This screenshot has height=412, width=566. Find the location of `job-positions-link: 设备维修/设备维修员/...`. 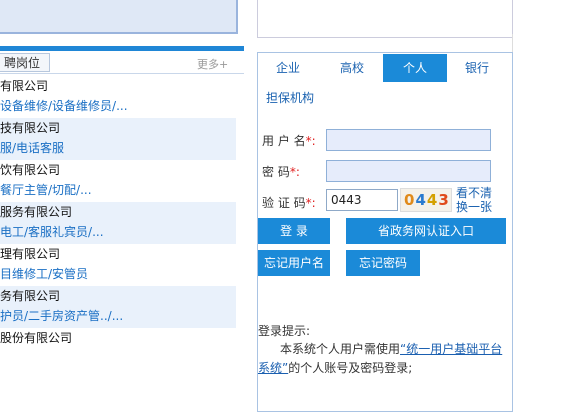

job-positions-link: 设备维修/设备维修员/... is located at coordinates (118, 106).